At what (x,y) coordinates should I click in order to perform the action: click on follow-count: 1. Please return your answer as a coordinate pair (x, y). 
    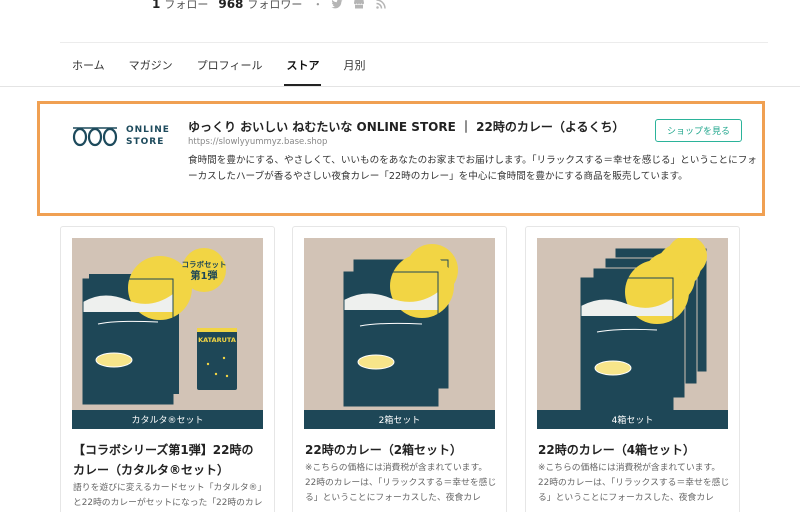
    Looking at the image, I should click on (156, 5).